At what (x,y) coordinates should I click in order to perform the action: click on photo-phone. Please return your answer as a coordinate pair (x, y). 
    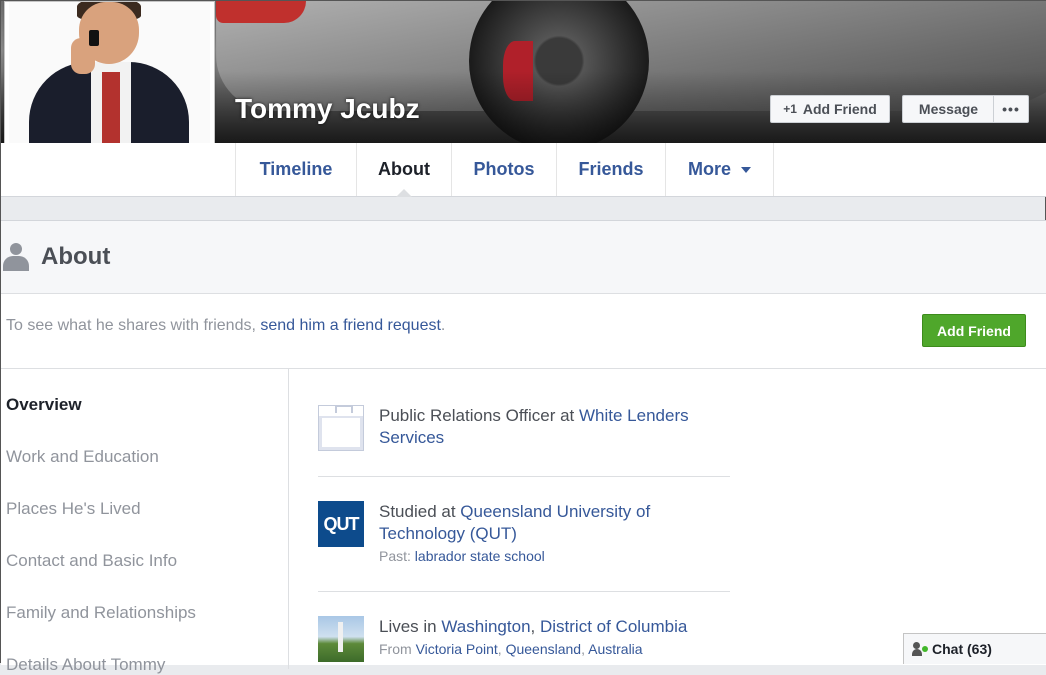
    Looking at the image, I should click on (94, 38).